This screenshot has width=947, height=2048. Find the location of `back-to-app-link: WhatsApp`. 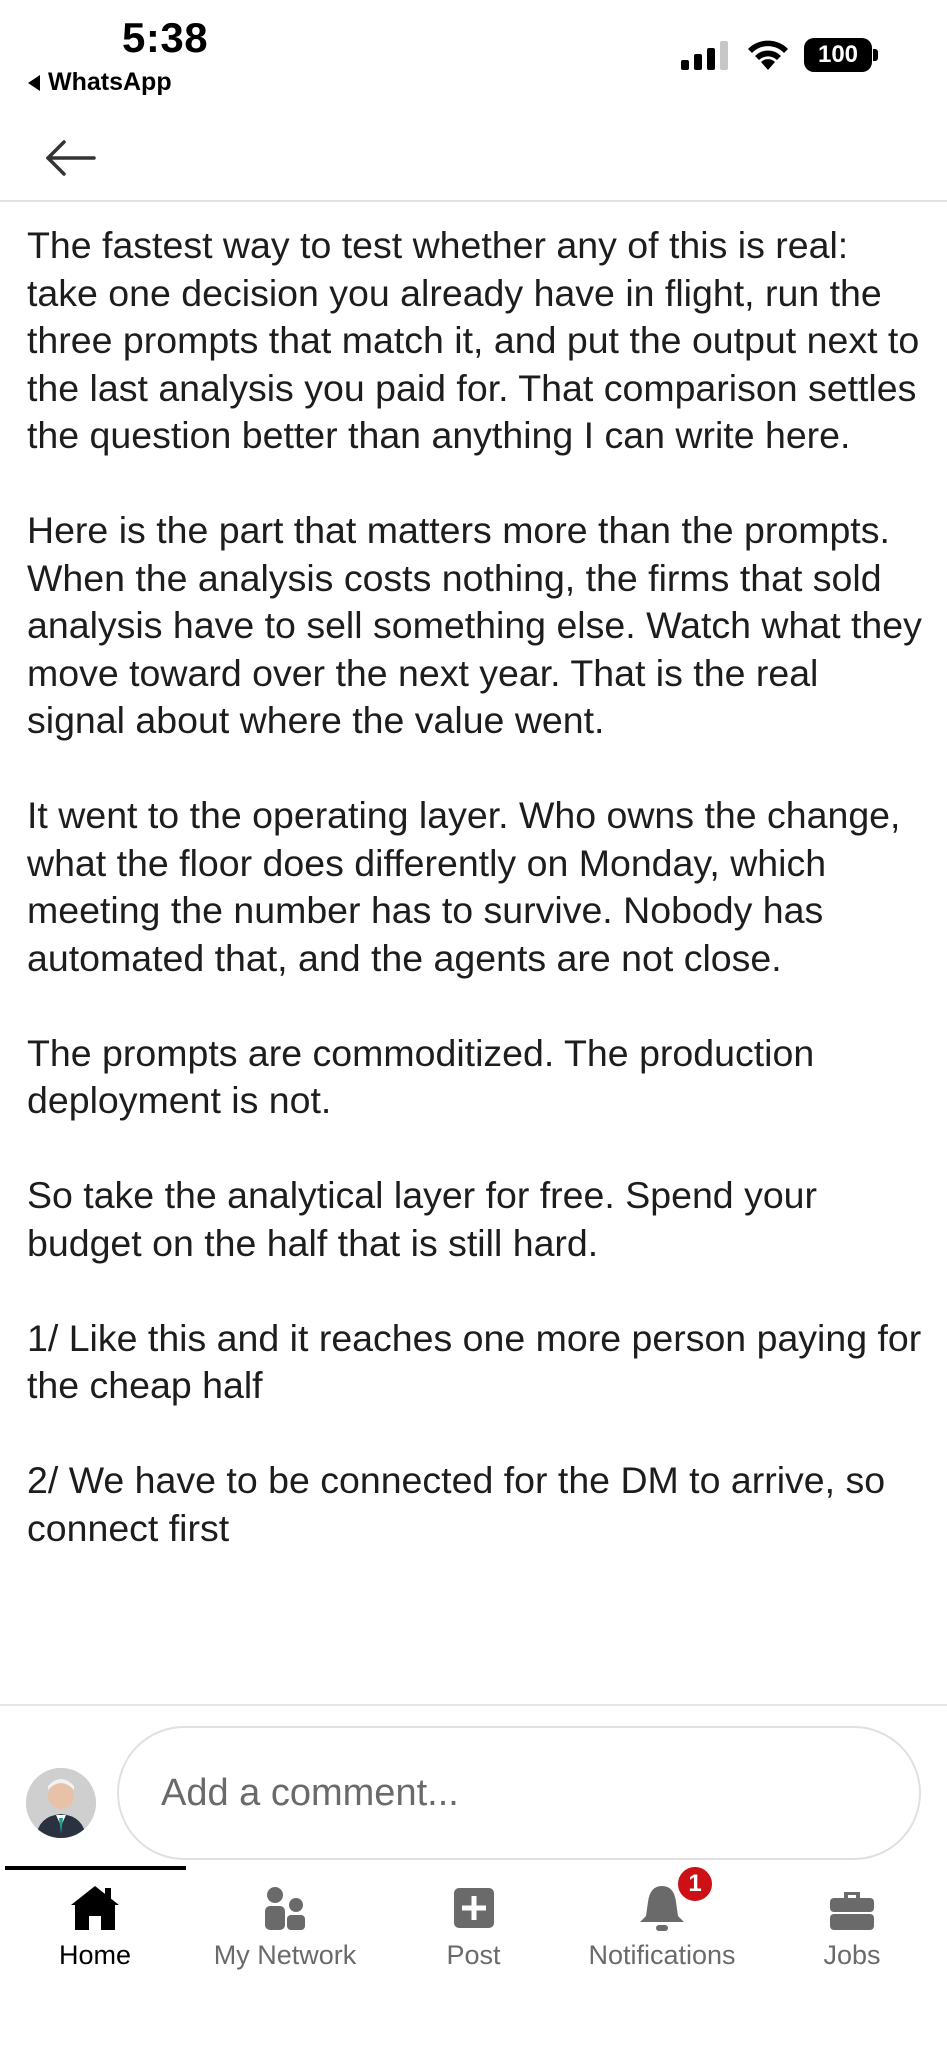

back-to-app-link: WhatsApp is located at coordinates (100, 82).